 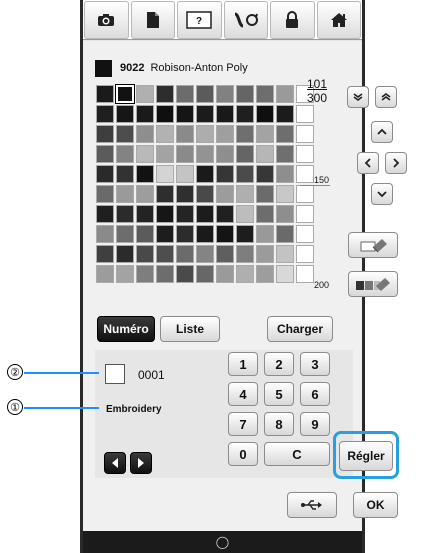 I want to click on usb-button, so click(x=312, y=505).